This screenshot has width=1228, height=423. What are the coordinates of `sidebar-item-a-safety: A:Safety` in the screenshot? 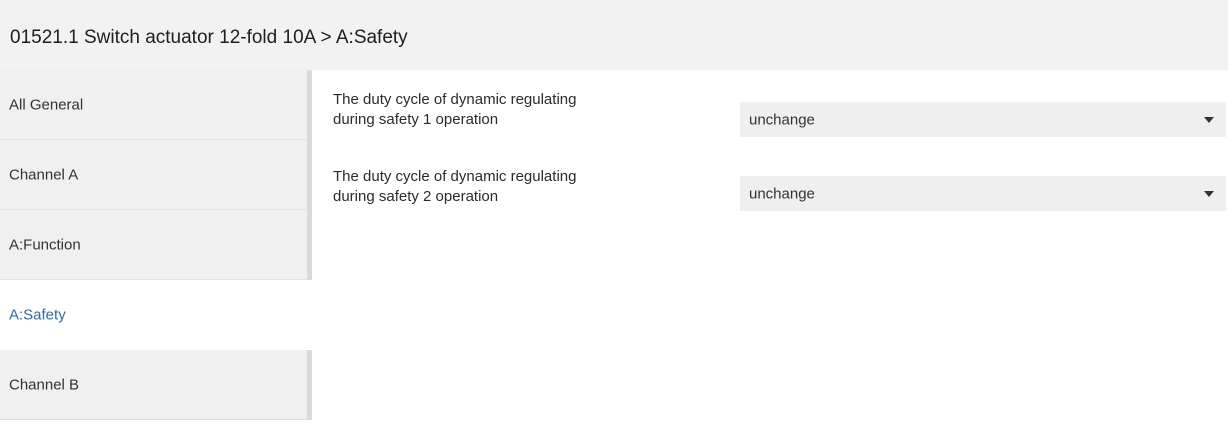 It's located at (156, 315).